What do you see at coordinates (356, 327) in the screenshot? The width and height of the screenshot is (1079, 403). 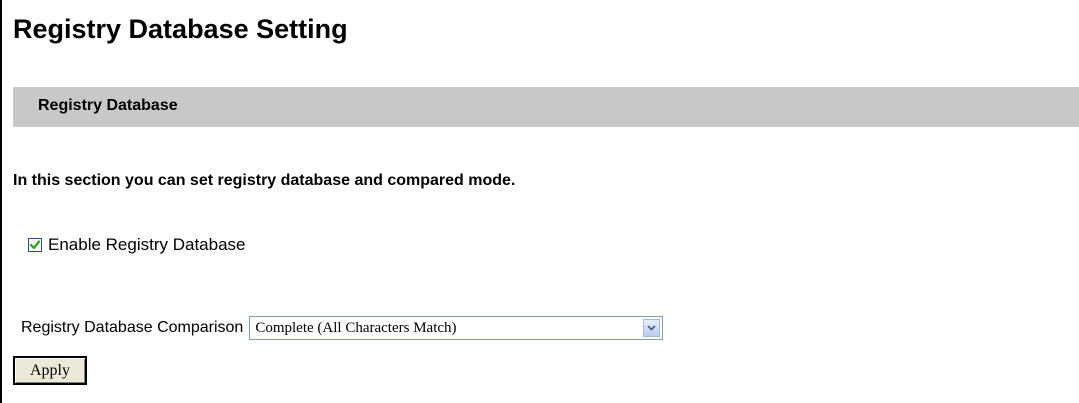 I see `comparison-selected-value: Complete (All Characters Match)` at bounding box center [356, 327].